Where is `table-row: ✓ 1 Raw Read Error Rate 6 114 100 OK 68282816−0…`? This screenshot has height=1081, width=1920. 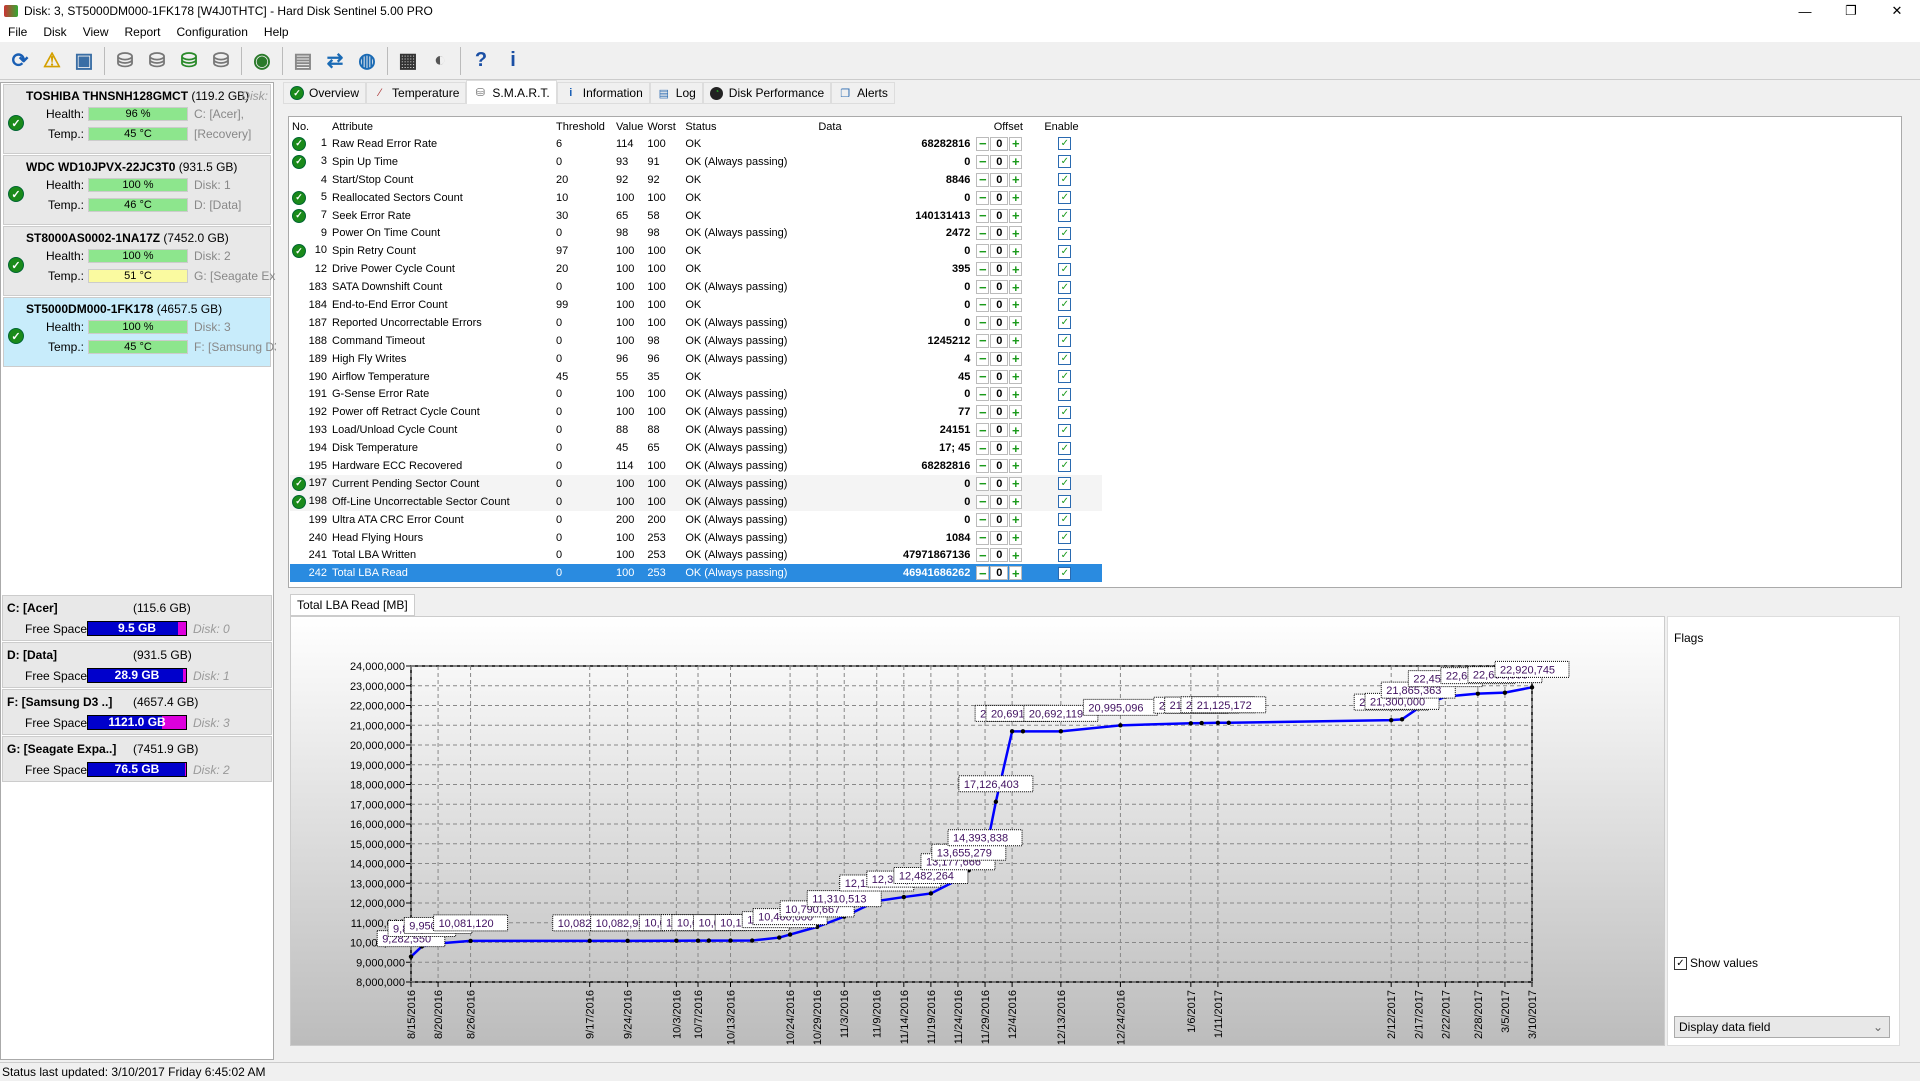 table-row: ✓ 1 Raw Read Error Rate 6 114 100 OK 68282816−0… is located at coordinates (696, 144).